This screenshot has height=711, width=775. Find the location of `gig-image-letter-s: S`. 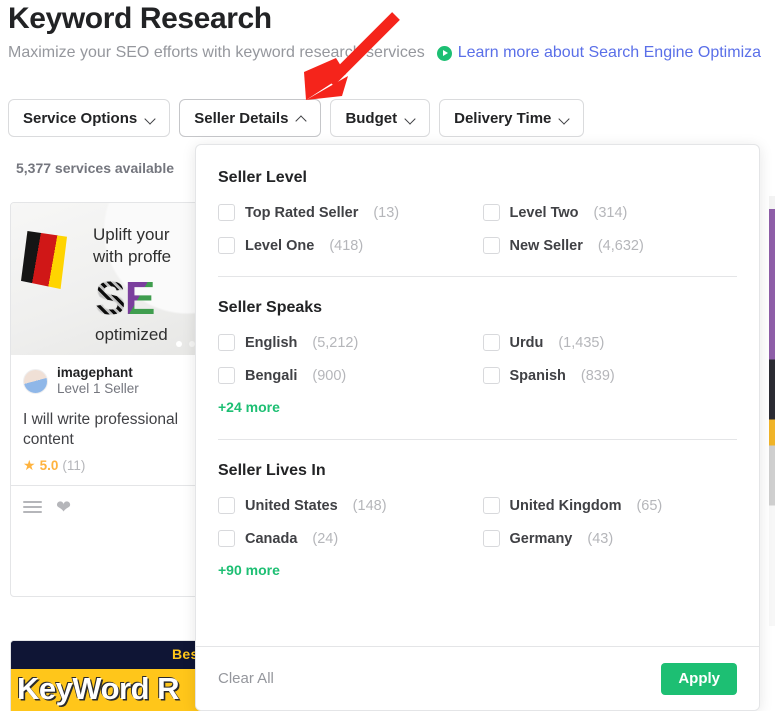

gig-image-letter-s: S is located at coordinates (110, 298).